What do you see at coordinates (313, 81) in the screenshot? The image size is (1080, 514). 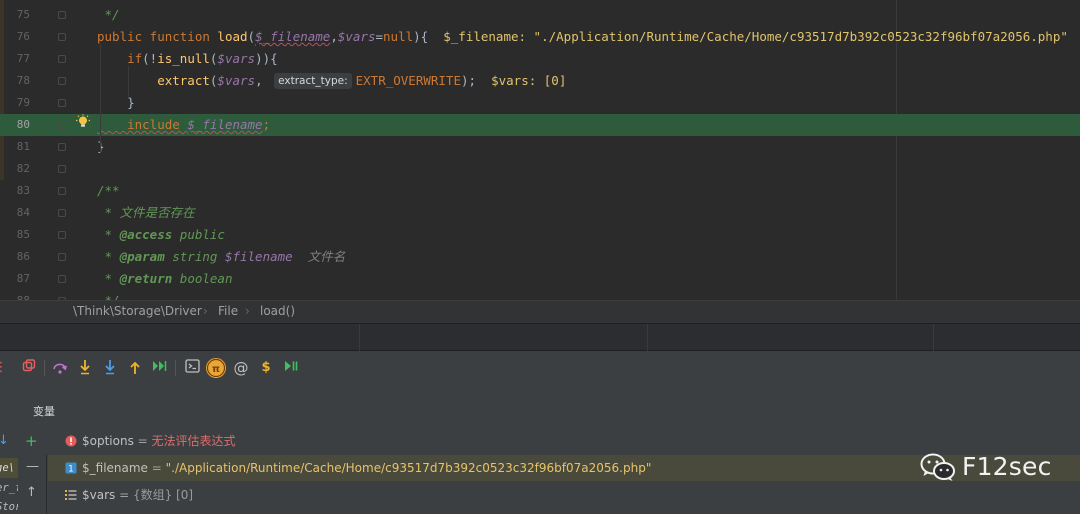 I see `parameter-hint: extract_type:` at bounding box center [313, 81].